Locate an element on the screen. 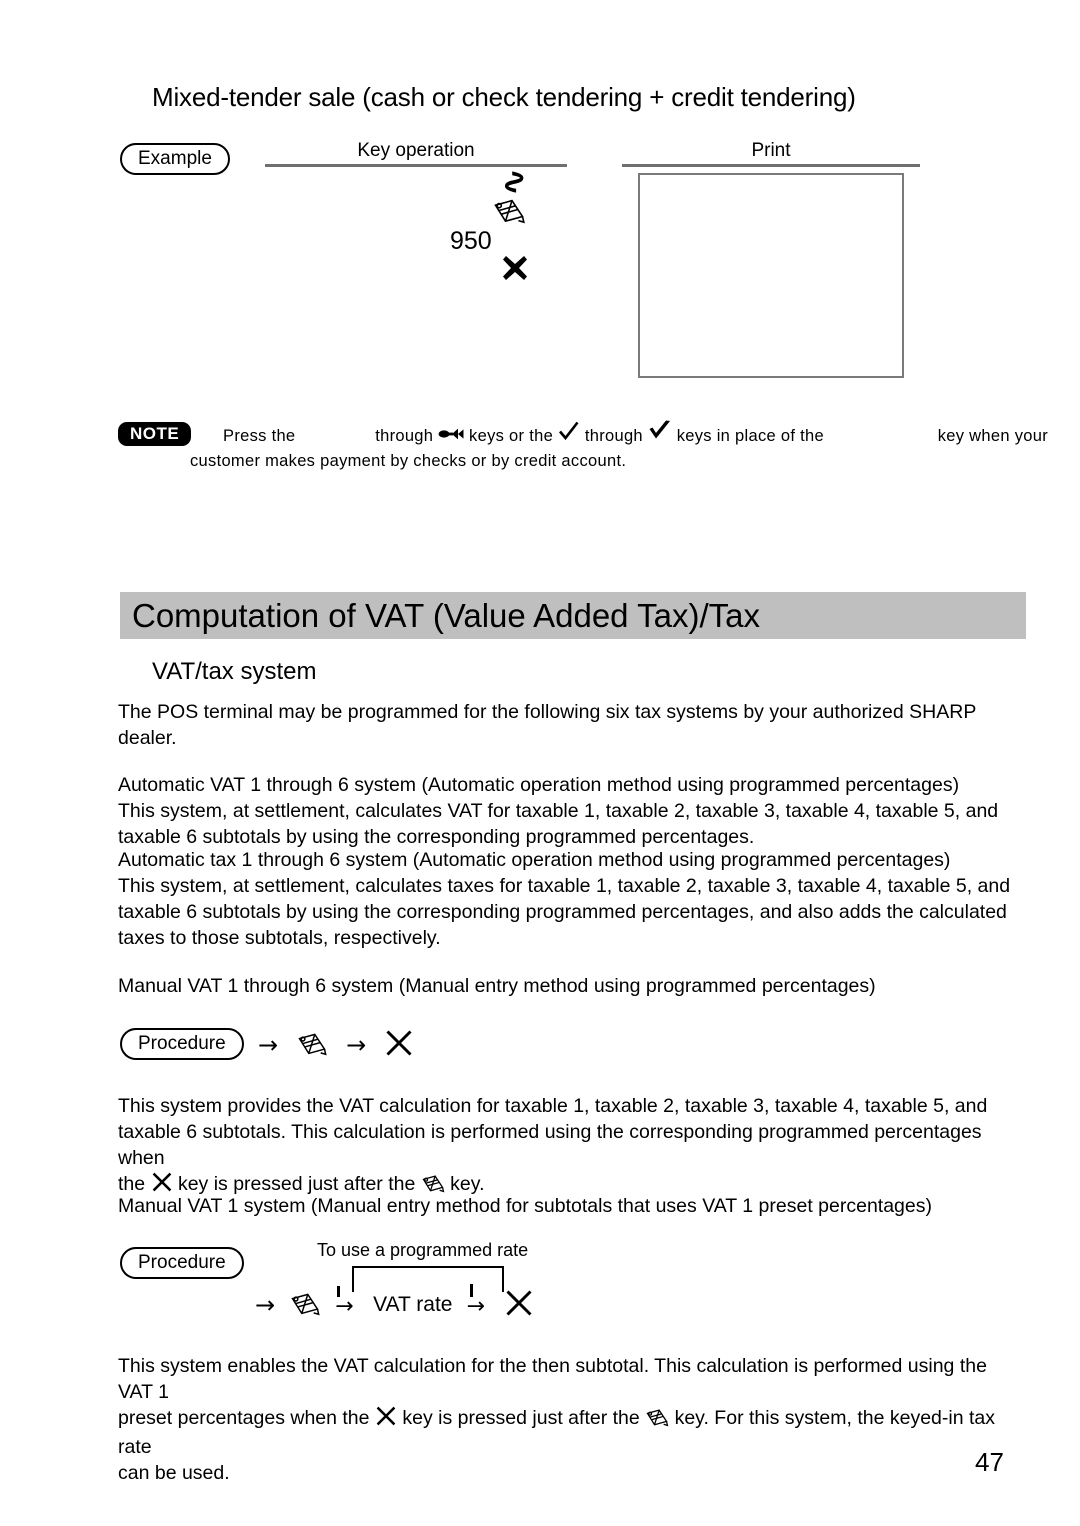 This screenshot has width=1080, height=1526. procedure-sequence-1: → → is located at coordinates (336, 1045).